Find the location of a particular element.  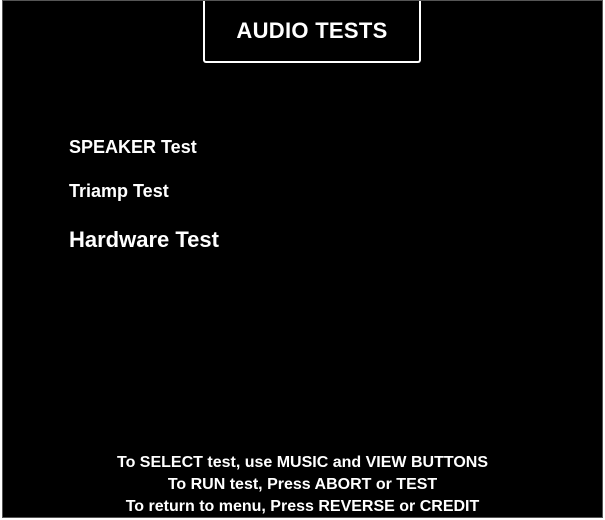

instruction-run: To RUN test, Press ABORT or TEST is located at coordinates (302, 484).